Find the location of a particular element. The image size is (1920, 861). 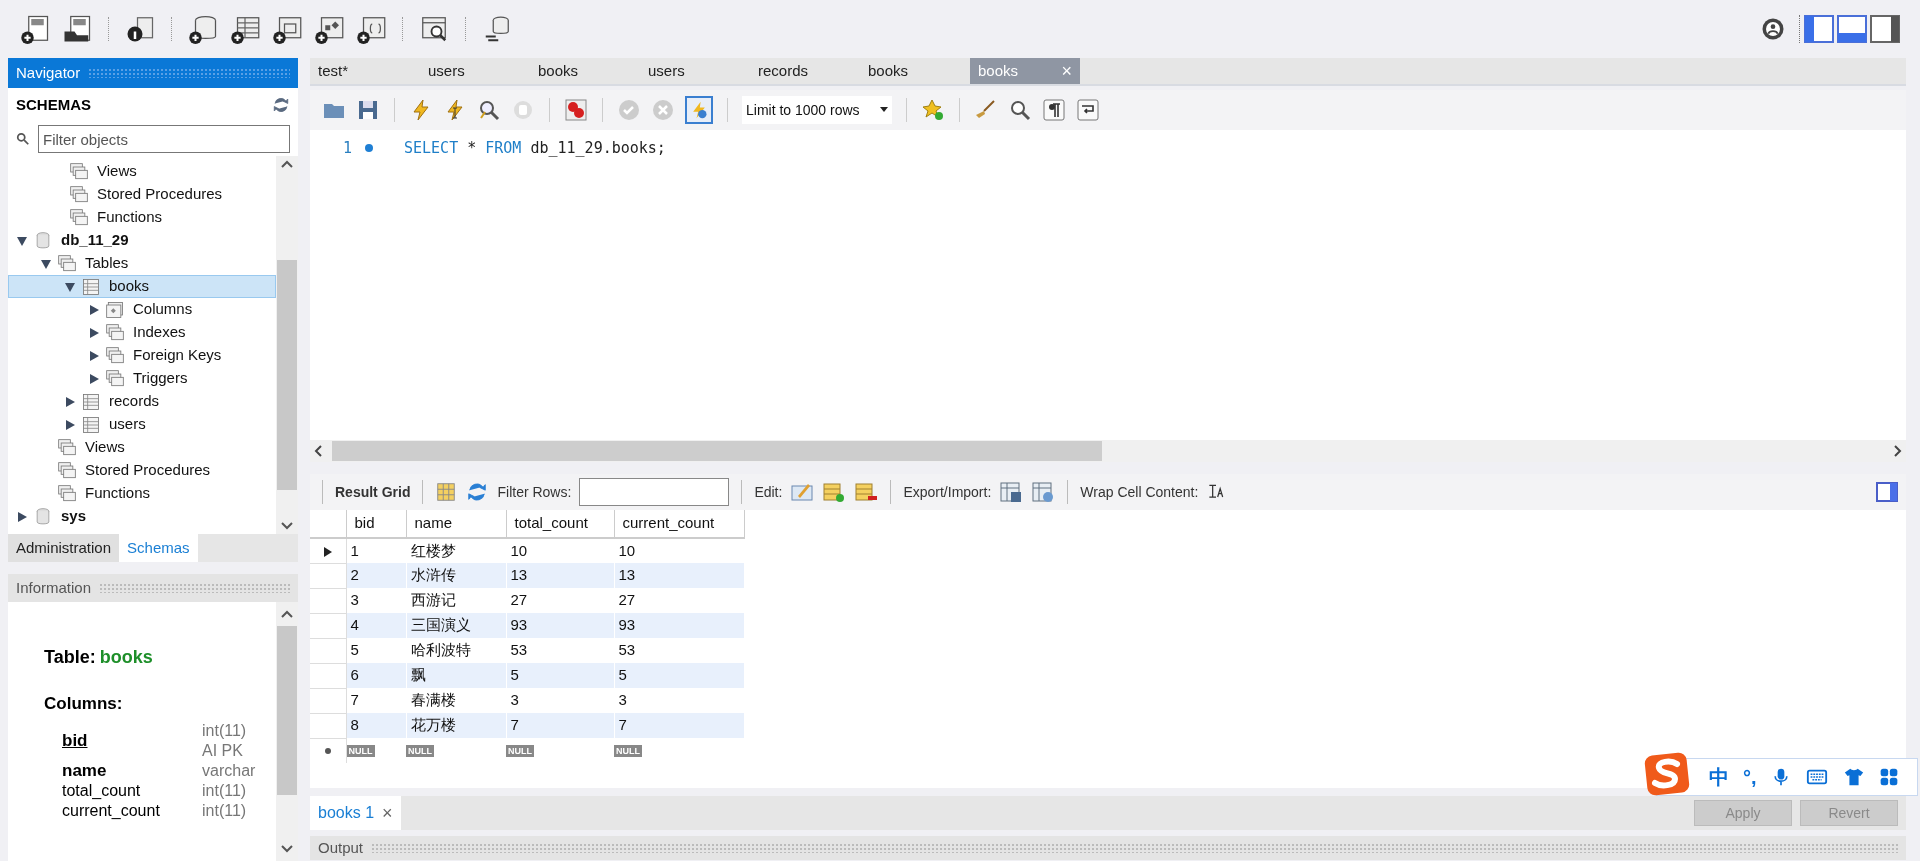

pilcrow-icon is located at coordinates (1054, 110).